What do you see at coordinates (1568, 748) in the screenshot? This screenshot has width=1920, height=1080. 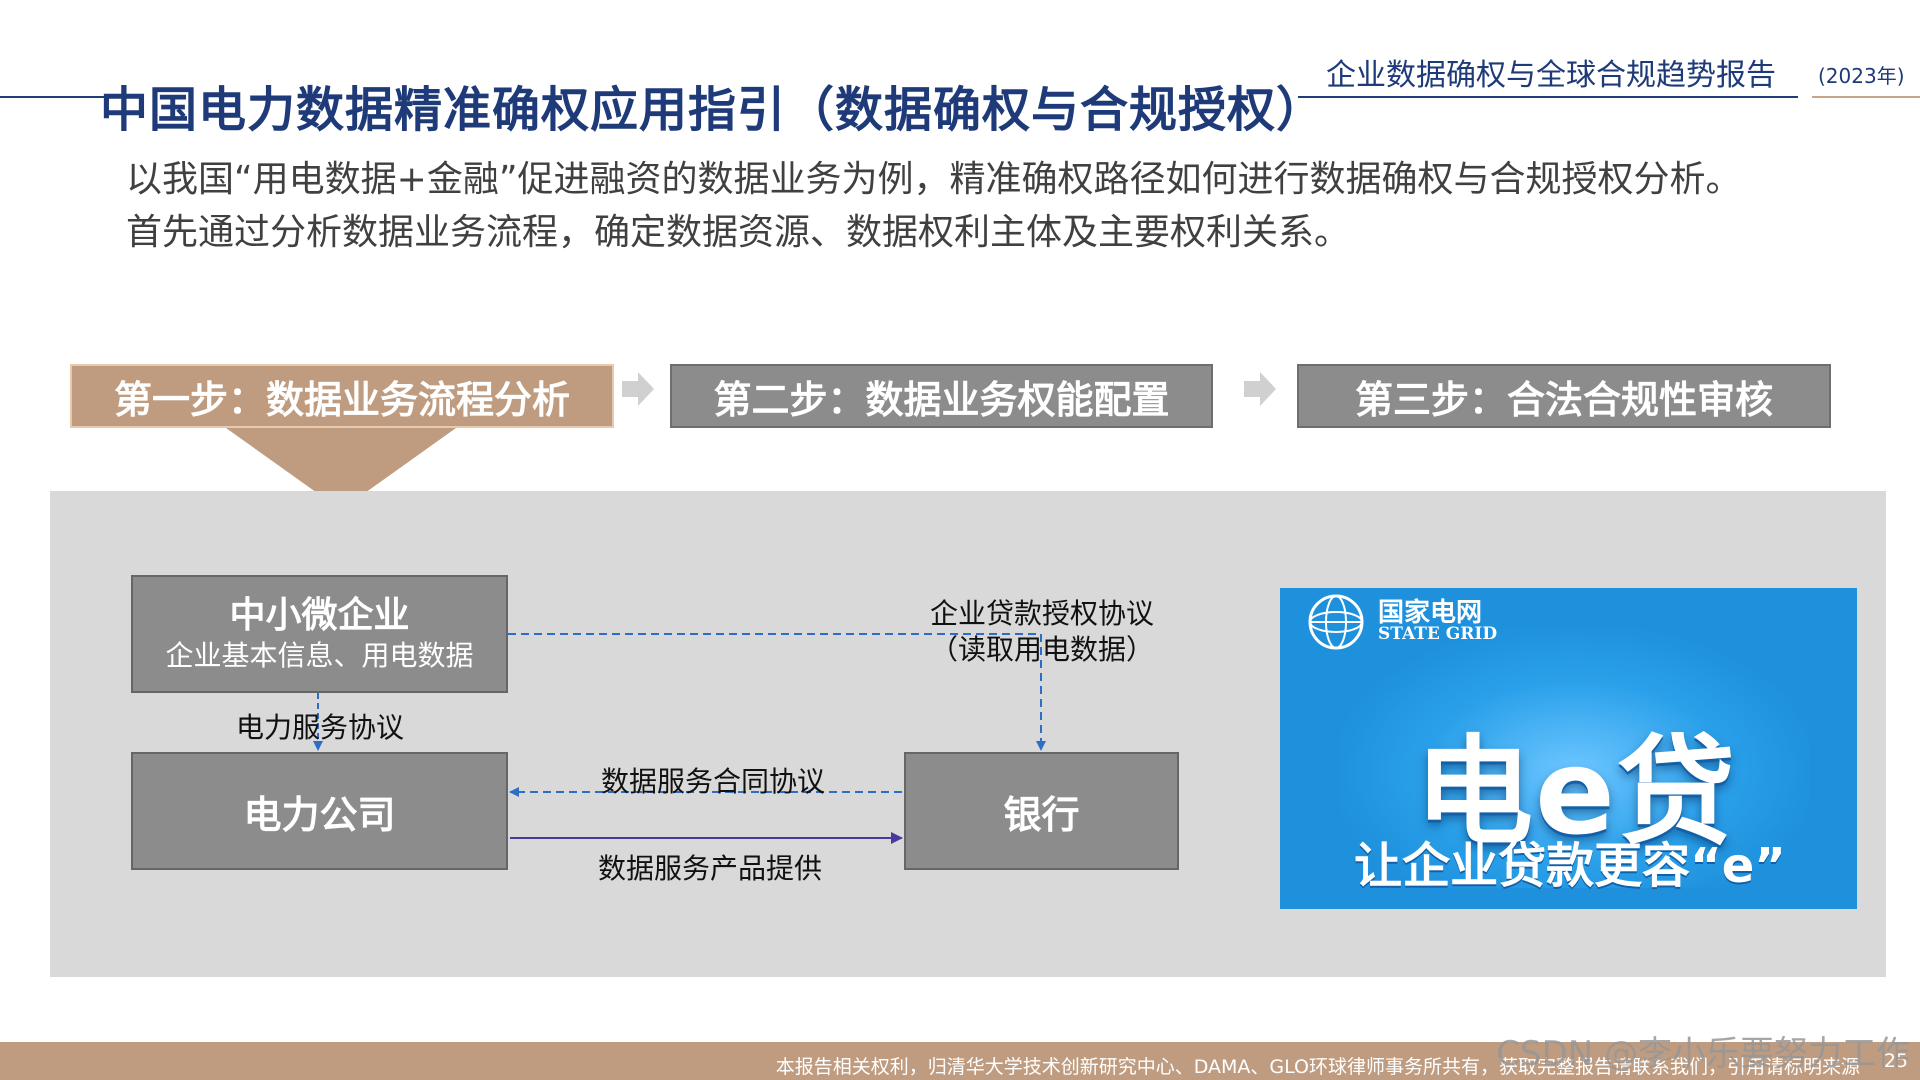 I see `state-grid-ad: 国家电网 STATE GRID 电e贷 让企业贷款更容“e”` at bounding box center [1568, 748].